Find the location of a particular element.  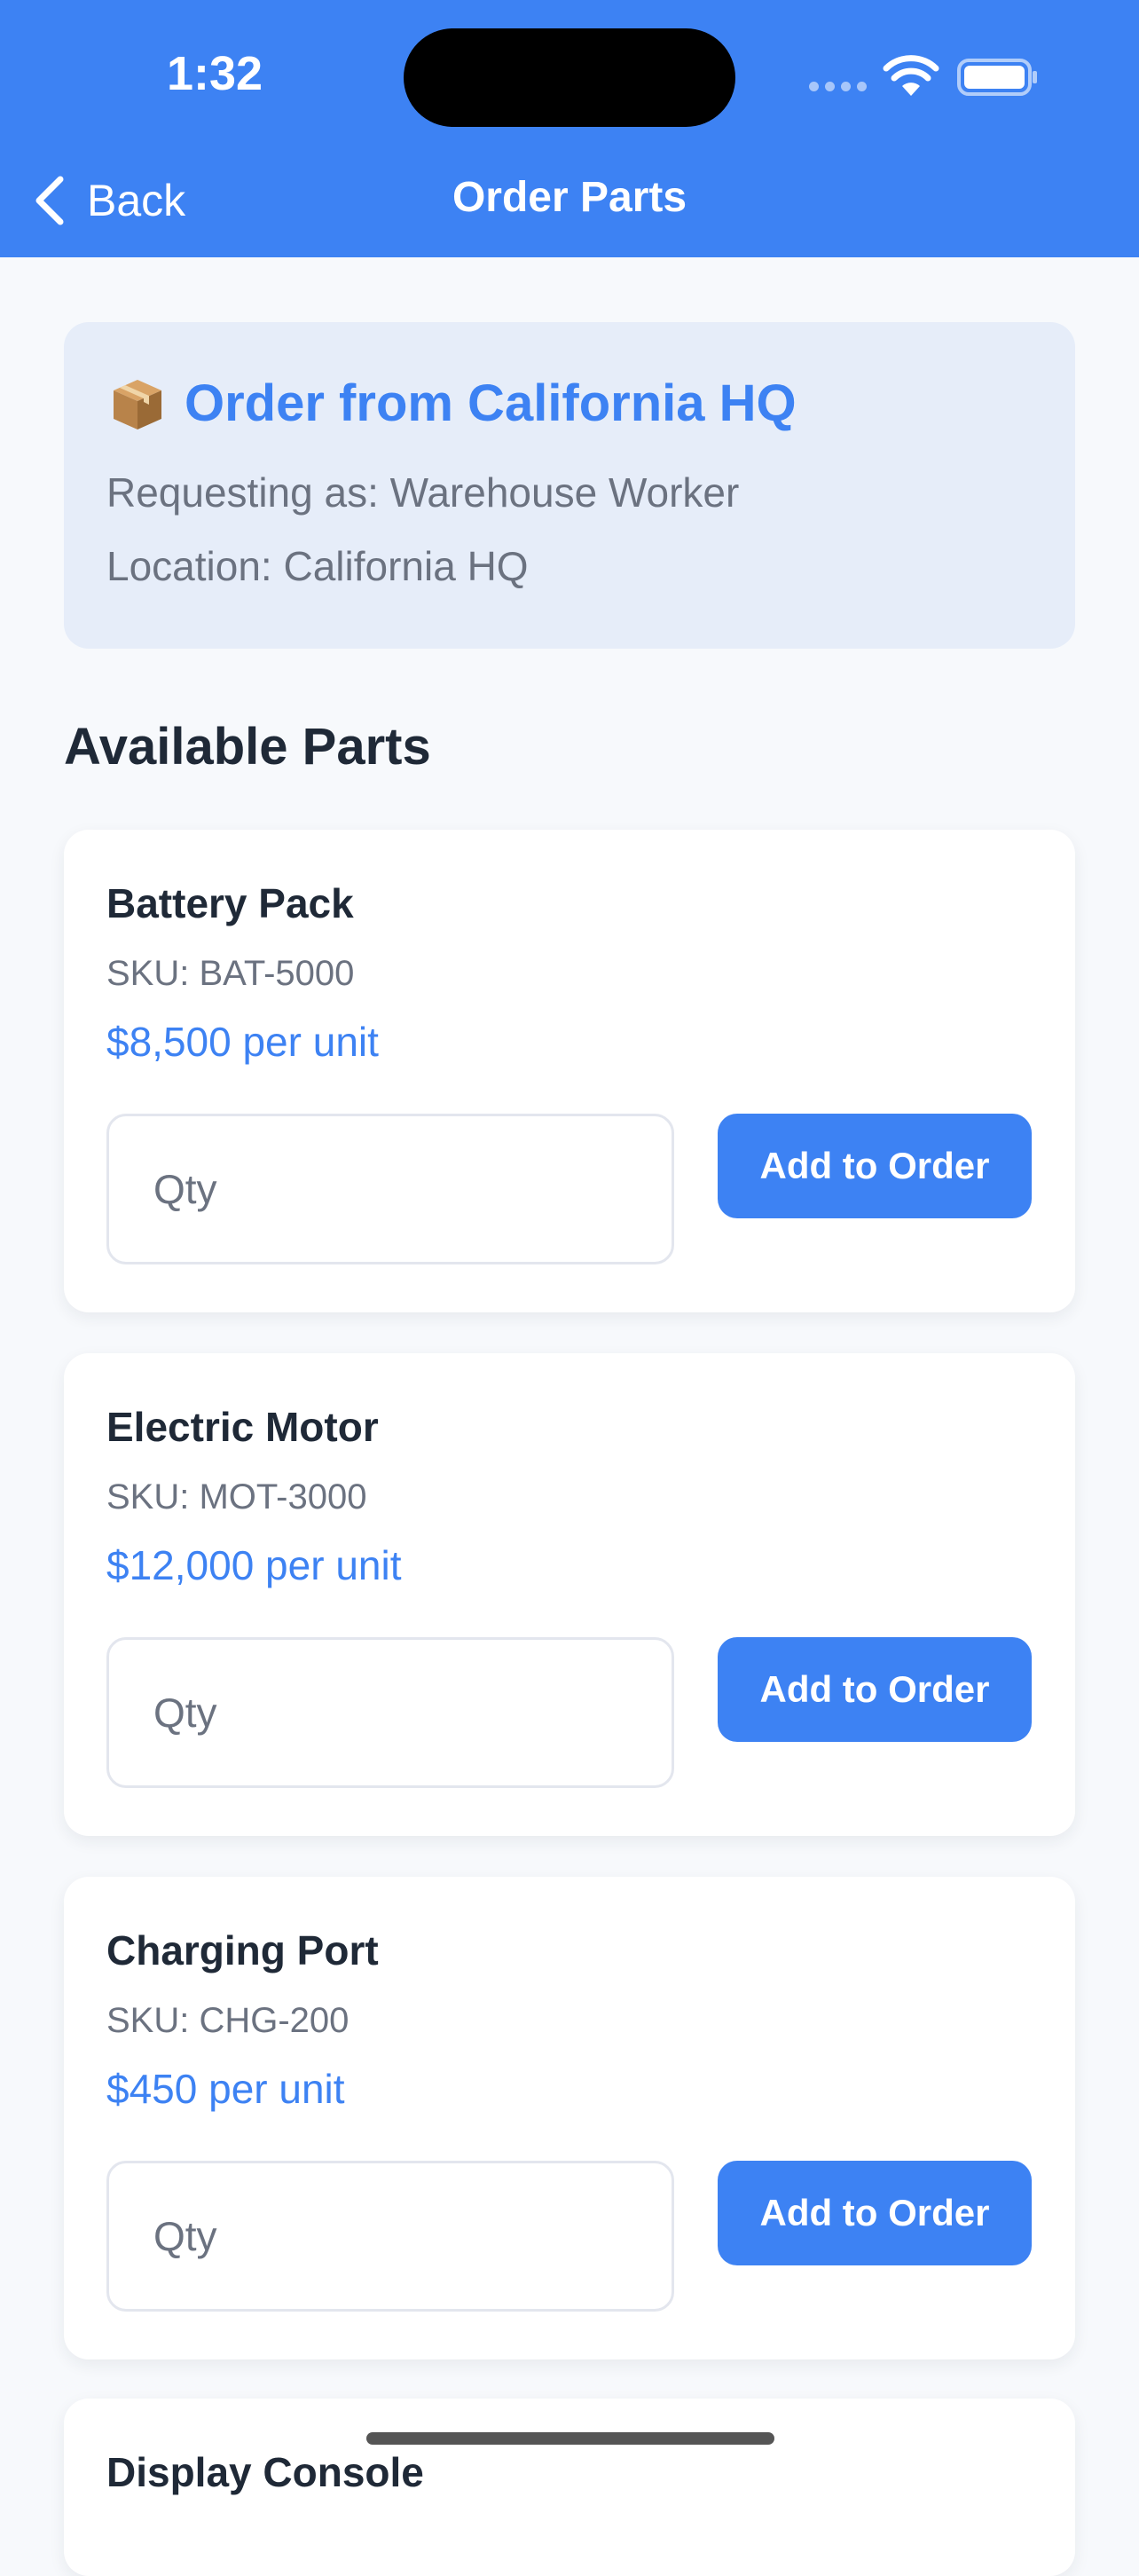

requesting-as-text: Requesting as: Warehouse Worker is located at coordinates (423, 492).